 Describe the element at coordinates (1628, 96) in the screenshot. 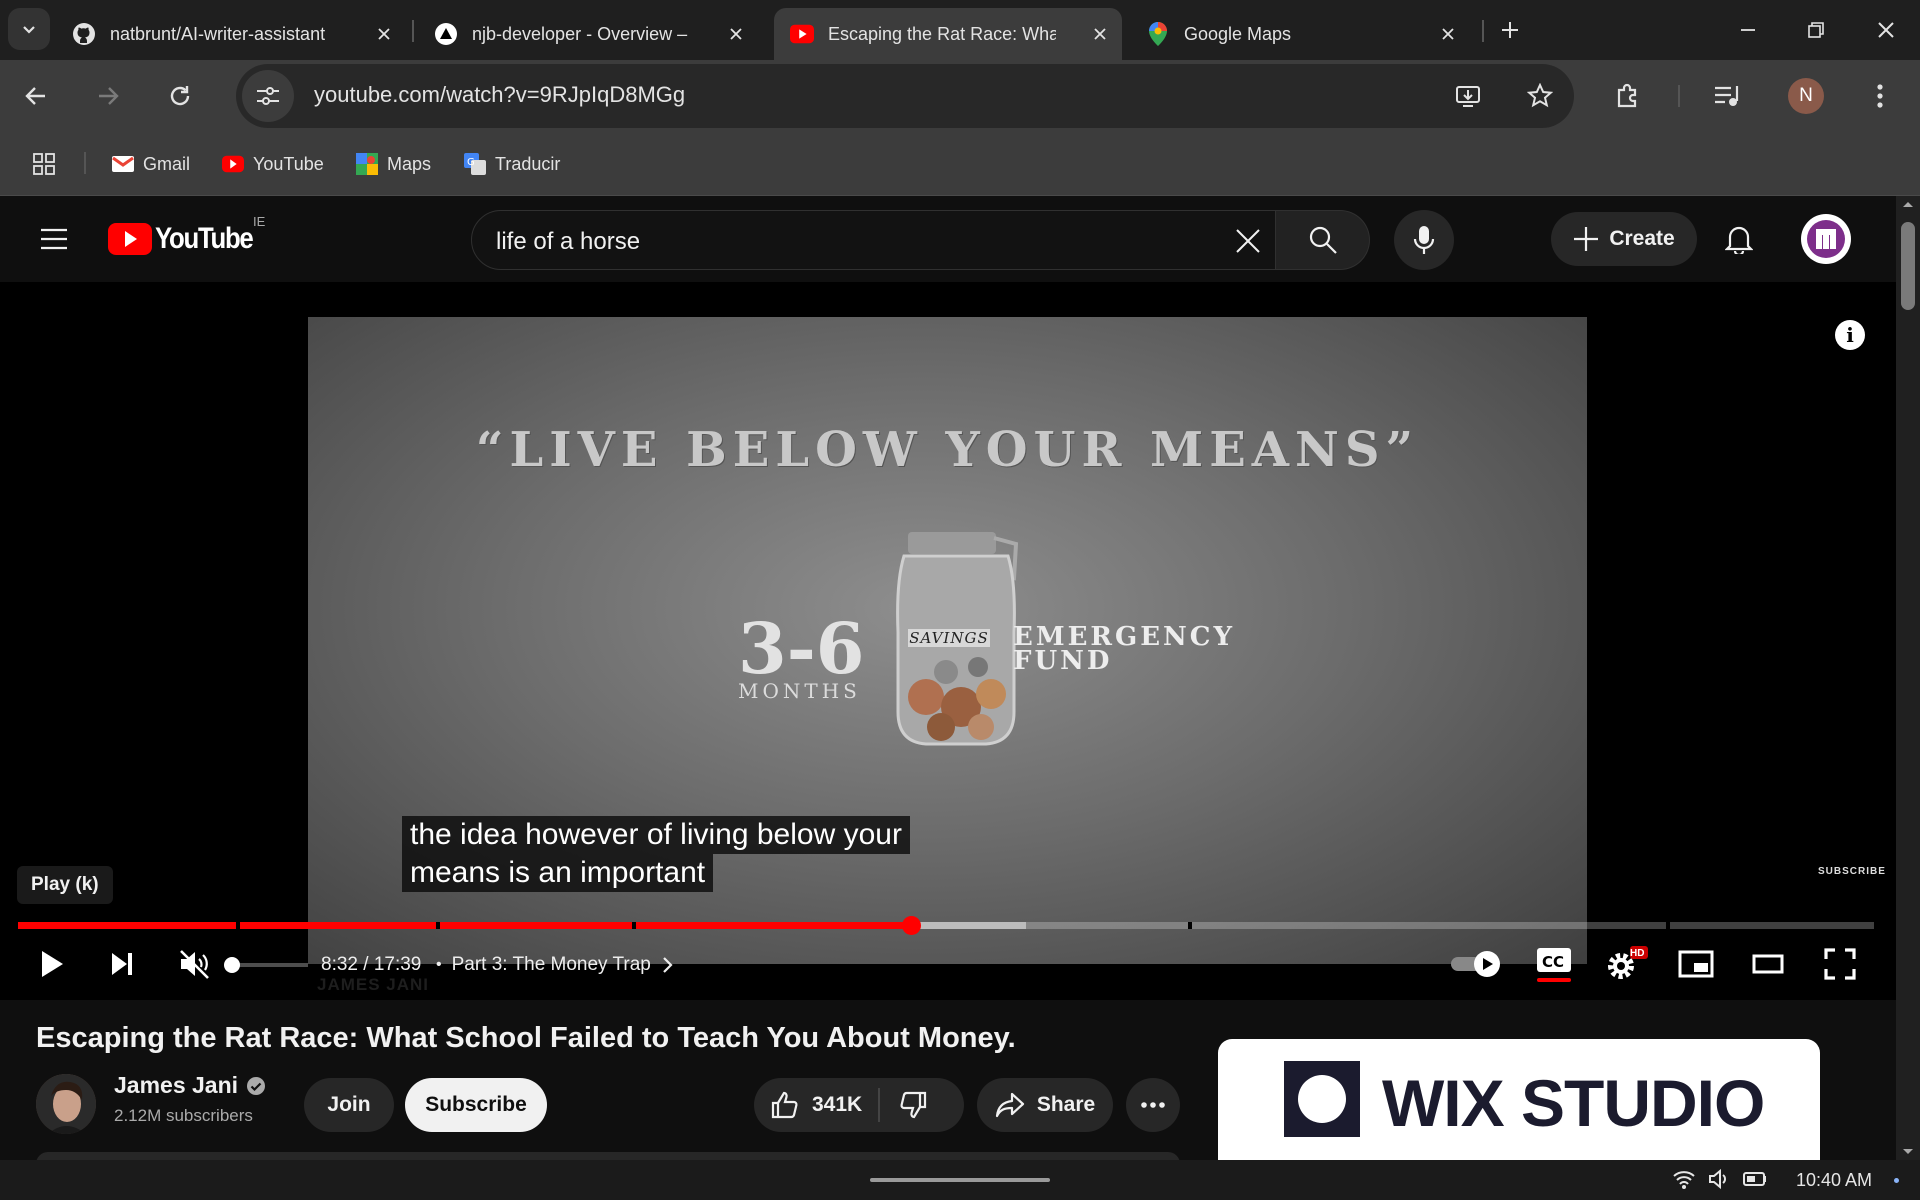

I see `extensions-button` at that location.